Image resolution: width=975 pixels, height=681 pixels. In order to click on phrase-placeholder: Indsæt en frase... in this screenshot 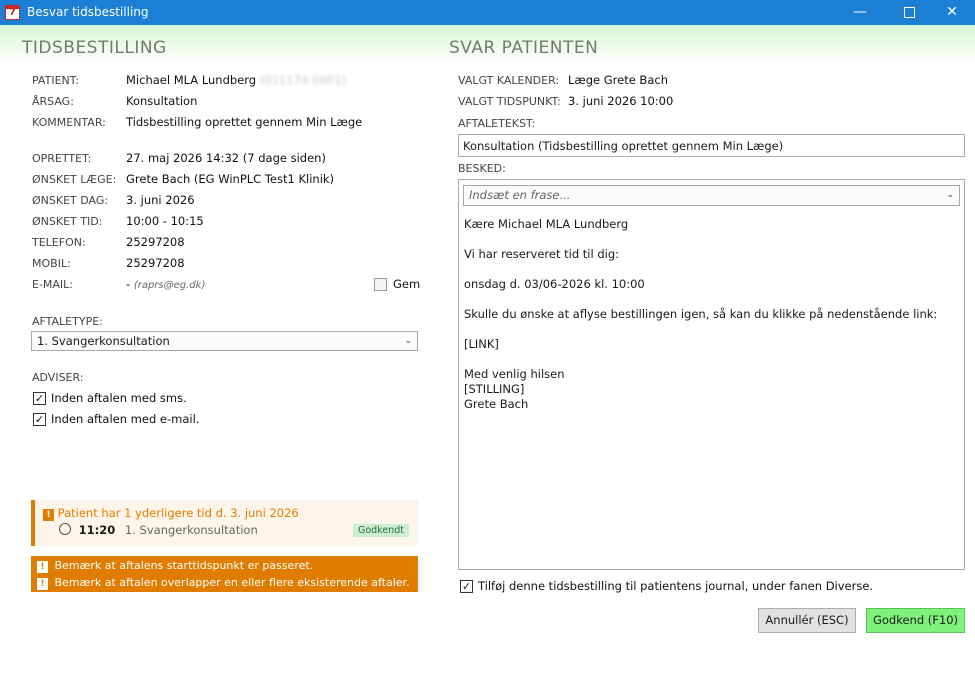, I will do `click(520, 195)`.